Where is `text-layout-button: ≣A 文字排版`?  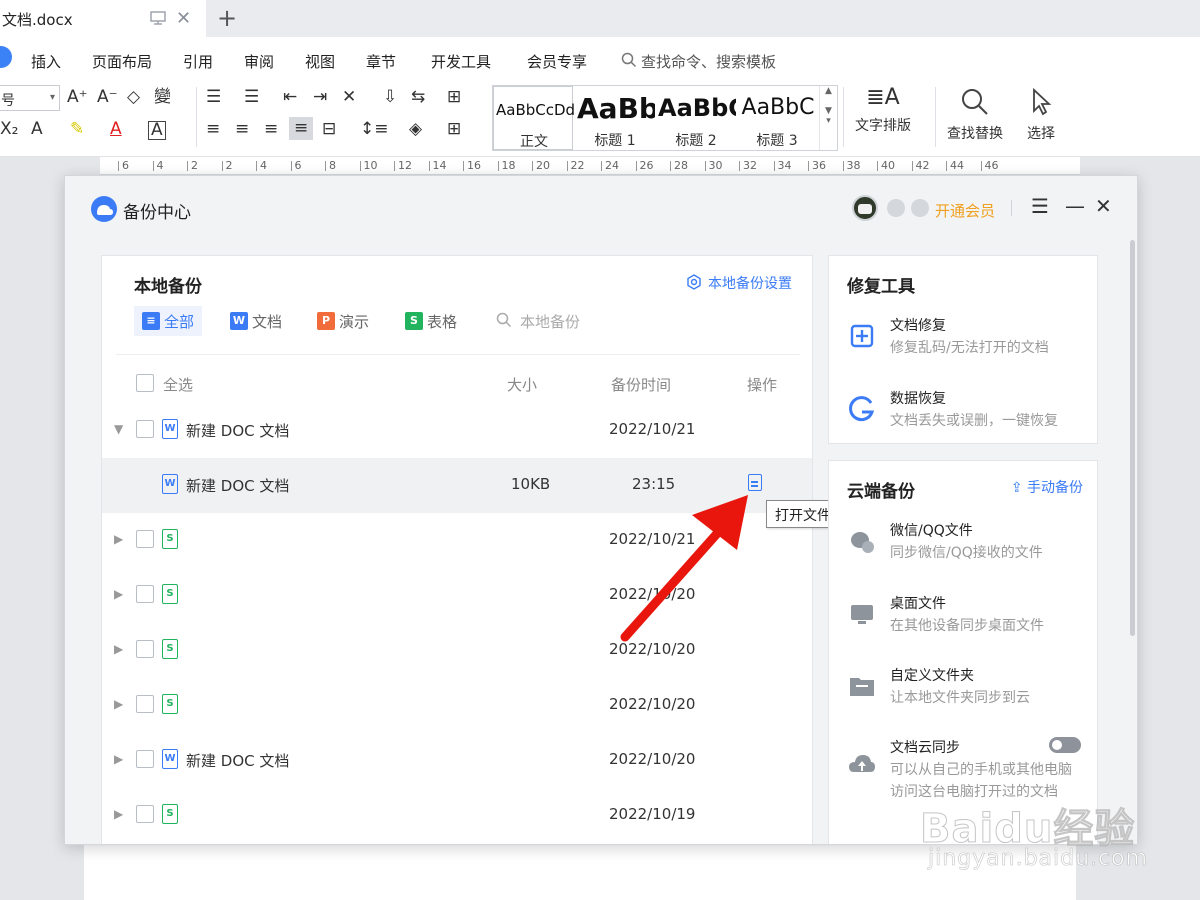
text-layout-button: ≣A 文字排版 is located at coordinates (883, 111).